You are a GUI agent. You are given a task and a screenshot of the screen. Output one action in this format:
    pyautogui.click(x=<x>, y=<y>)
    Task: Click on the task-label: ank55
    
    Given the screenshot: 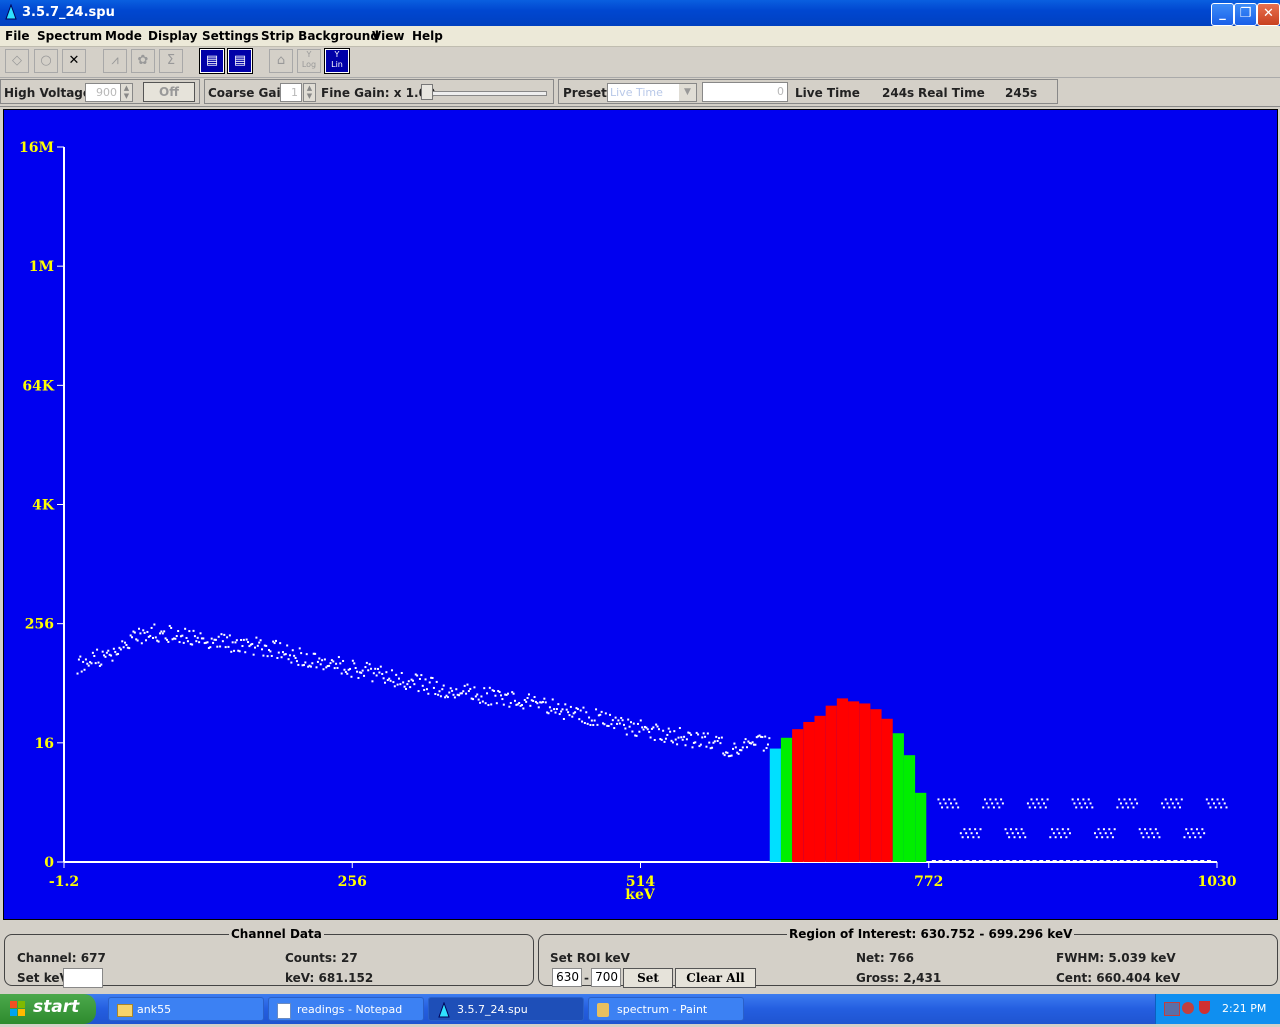 What is the action you would take?
    pyautogui.click(x=154, y=1009)
    